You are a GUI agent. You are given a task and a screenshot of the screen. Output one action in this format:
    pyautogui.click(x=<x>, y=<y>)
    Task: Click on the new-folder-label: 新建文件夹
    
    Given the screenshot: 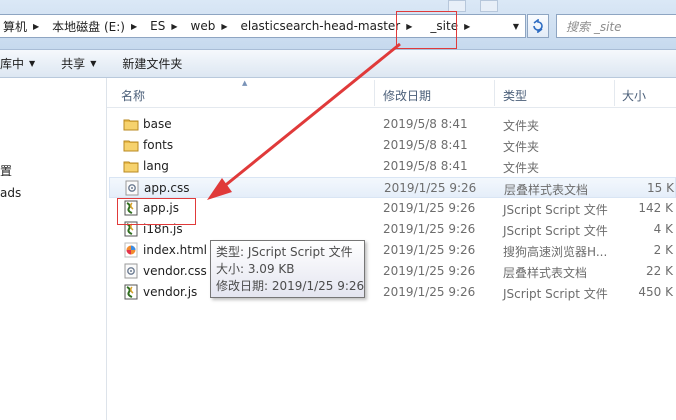 What is the action you would take?
    pyautogui.click(x=152, y=64)
    